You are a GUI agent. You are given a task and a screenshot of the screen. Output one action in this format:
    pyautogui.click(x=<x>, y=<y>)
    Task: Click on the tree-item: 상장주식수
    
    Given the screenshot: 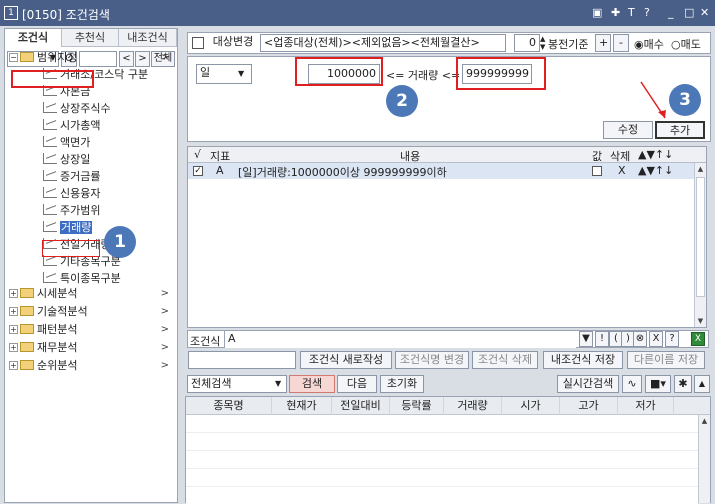 What is the action you would take?
    pyautogui.click(x=77, y=108)
    